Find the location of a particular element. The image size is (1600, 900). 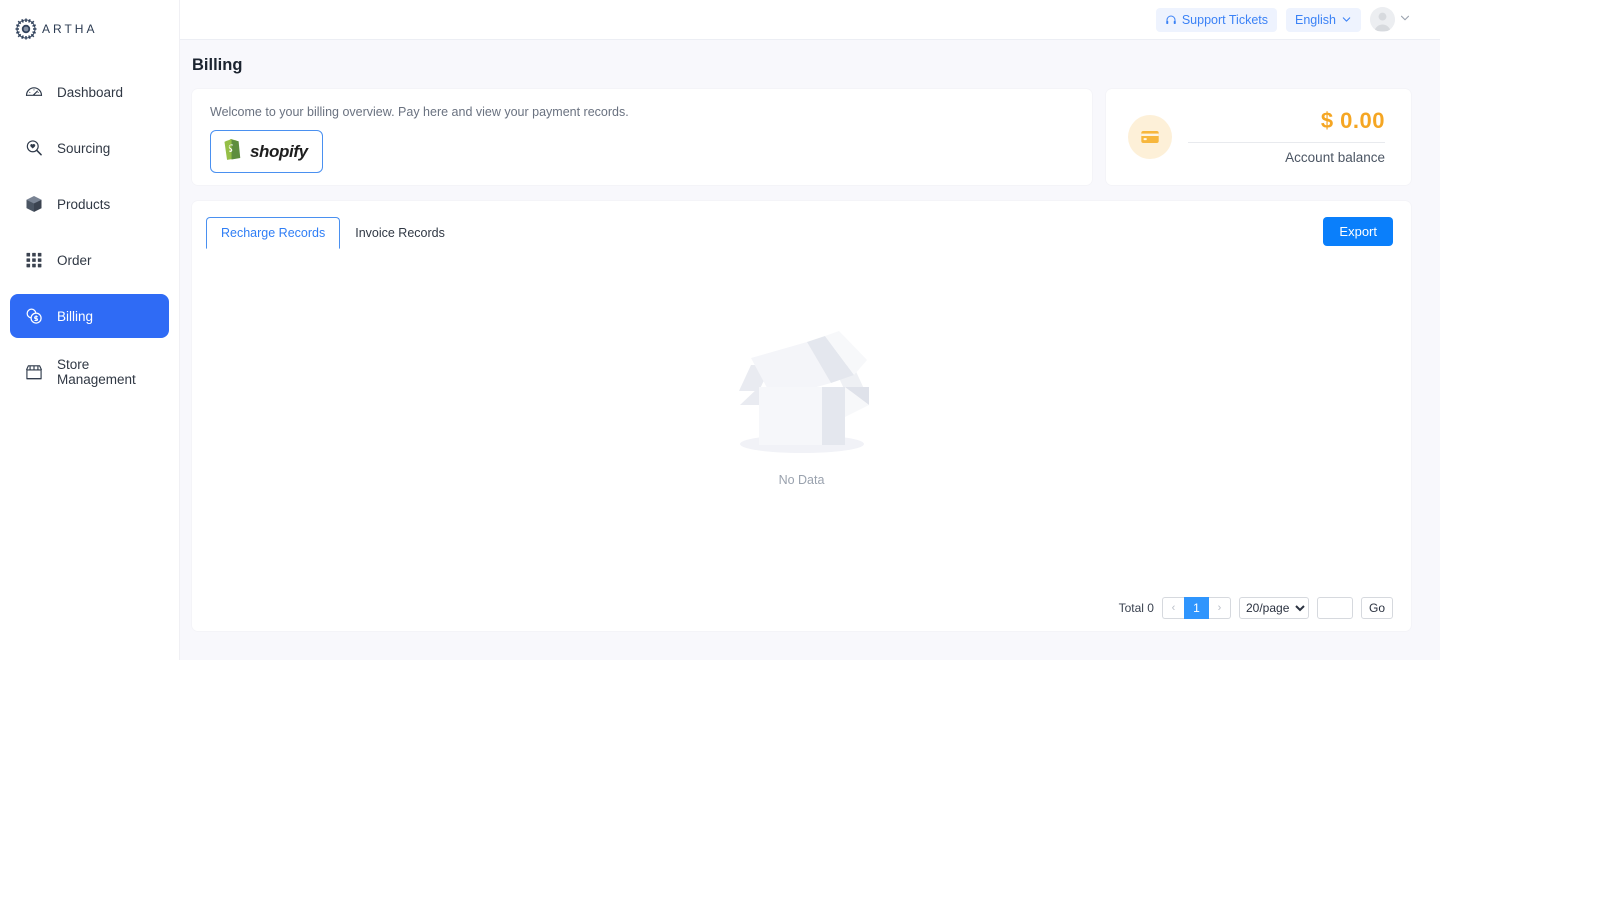

sidebar-item-label: Billing is located at coordinates (75, 316).